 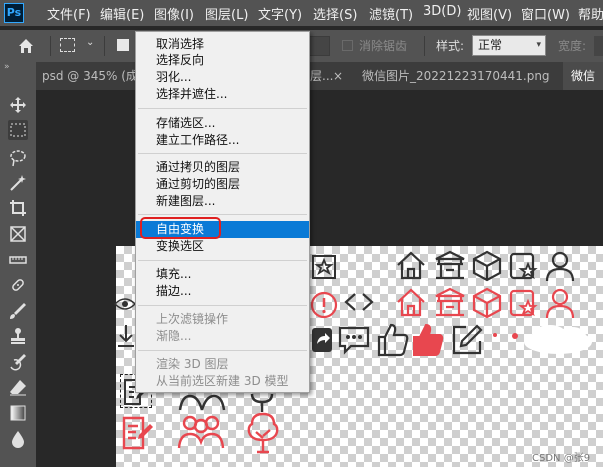 What do you see at coordinates (226, 13) in the screenshot?
I see `menu-layer: 图层(L)` at bounding box center [226, 13].